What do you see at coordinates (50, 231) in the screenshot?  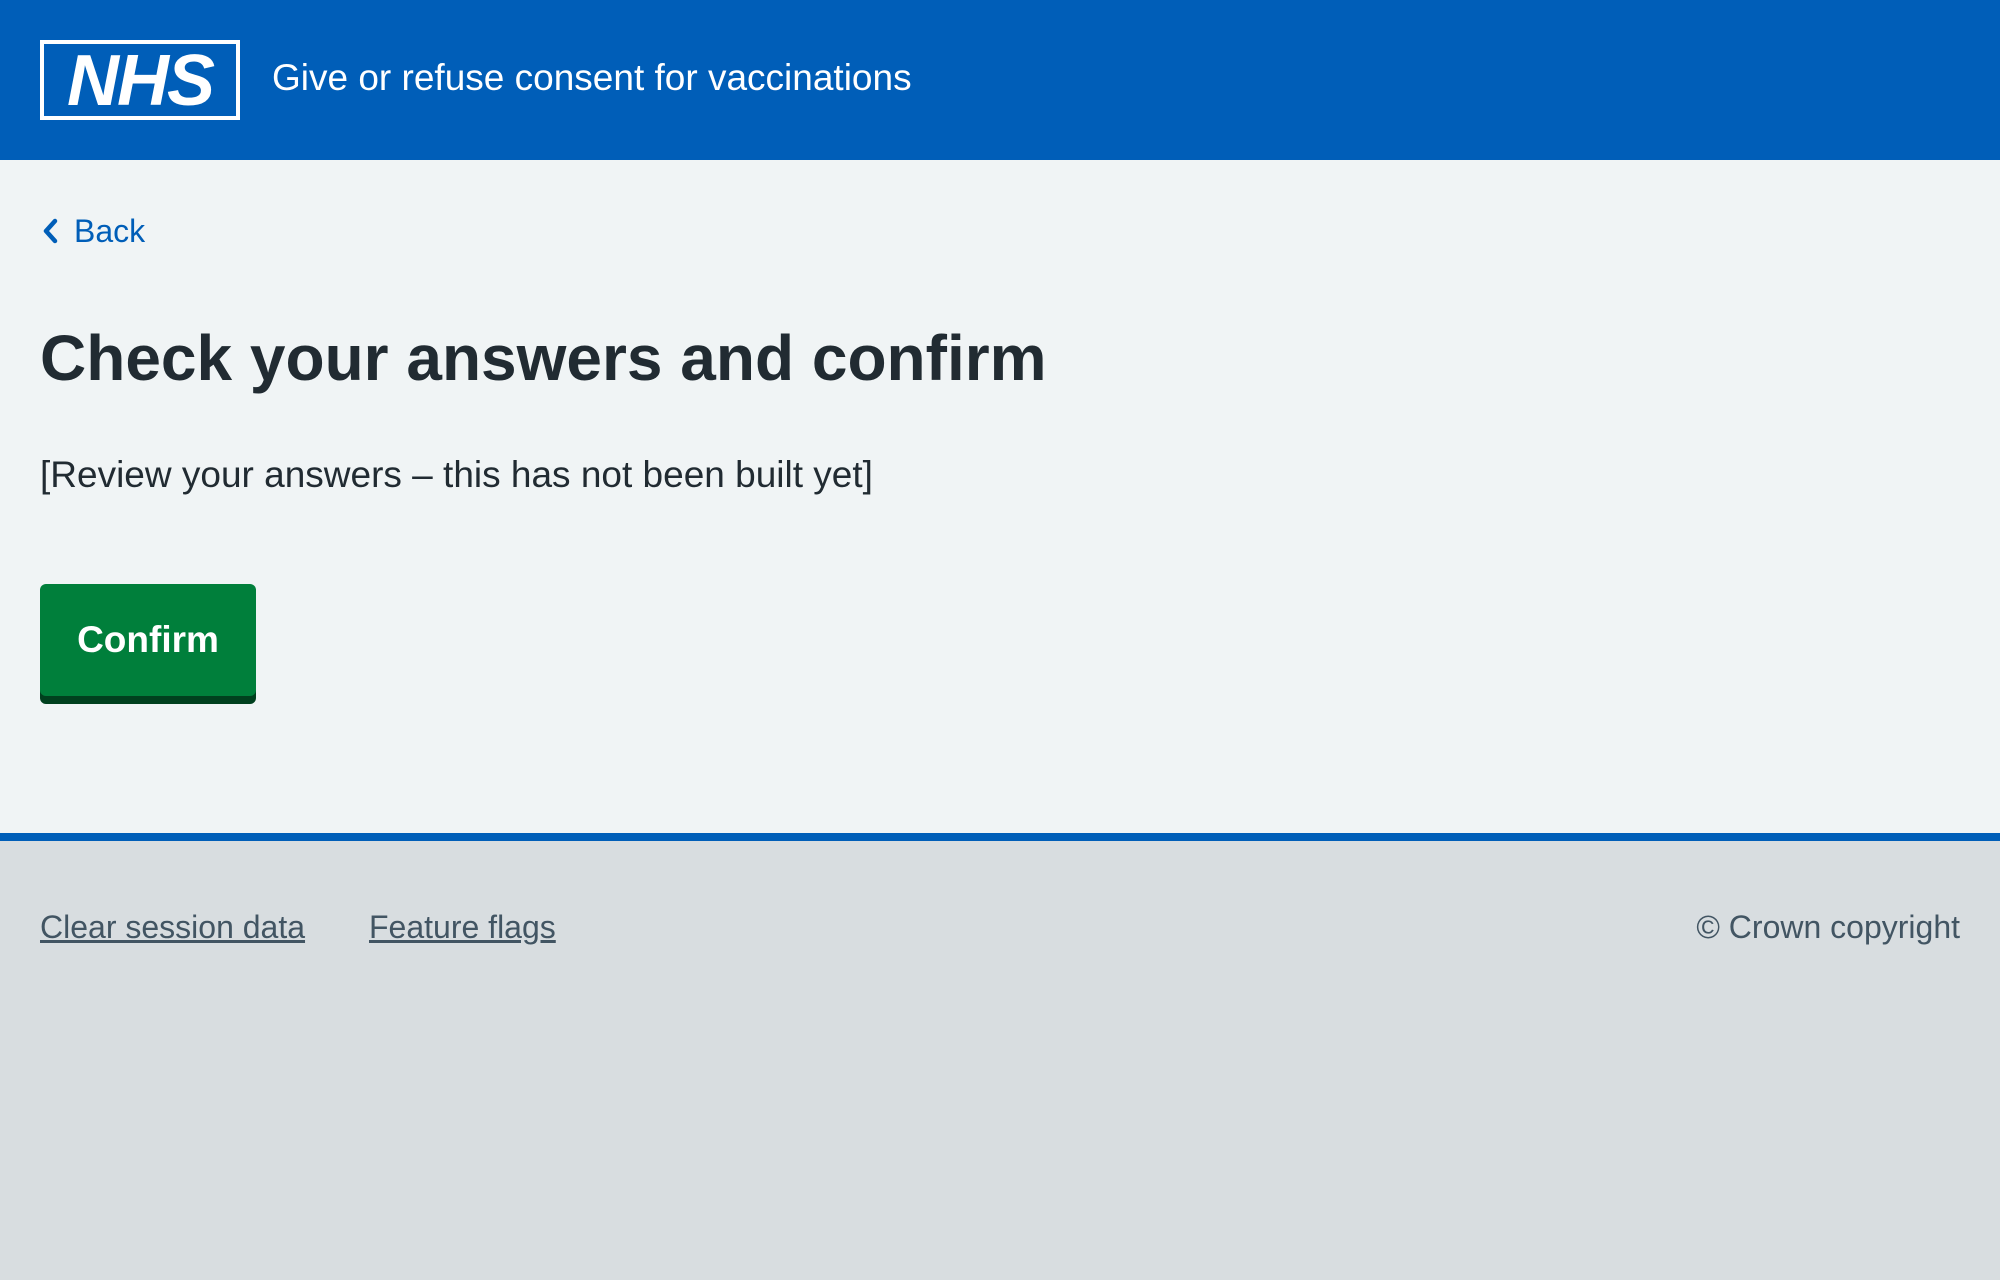 I see `chevron-left-icon` at bounding box center [50, 231].